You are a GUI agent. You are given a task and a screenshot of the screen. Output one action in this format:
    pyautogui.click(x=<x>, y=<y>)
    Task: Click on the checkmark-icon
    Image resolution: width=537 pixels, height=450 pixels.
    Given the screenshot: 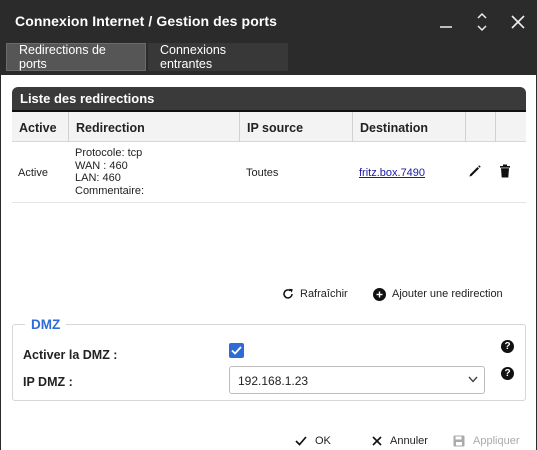 What is the action you would take?
    pyautogui.click(x=236, y=350)
    